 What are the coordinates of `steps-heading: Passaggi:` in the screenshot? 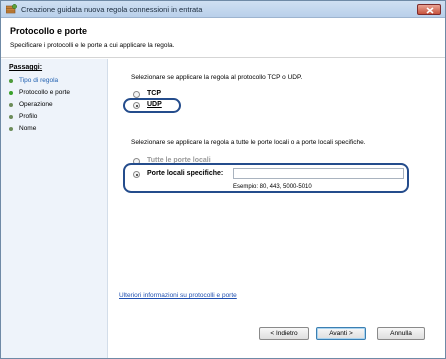 It's located at (26, 67).